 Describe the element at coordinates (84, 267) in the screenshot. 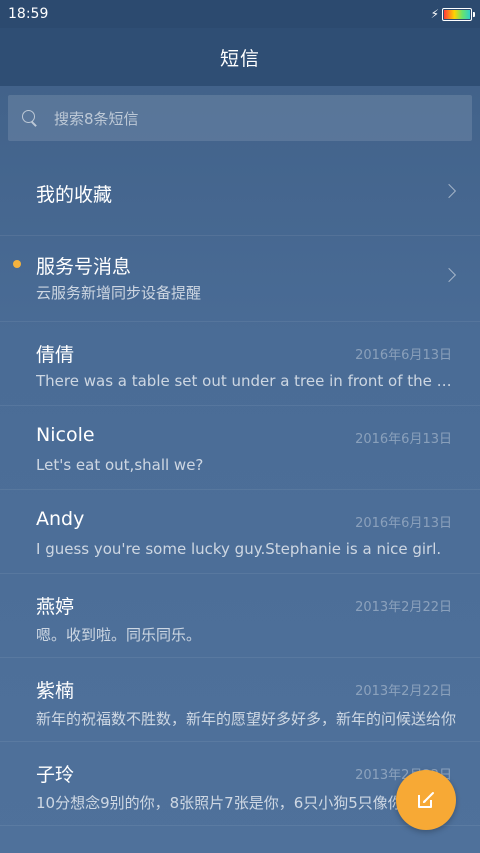

I see `service-title: 服务号消息` at that location.